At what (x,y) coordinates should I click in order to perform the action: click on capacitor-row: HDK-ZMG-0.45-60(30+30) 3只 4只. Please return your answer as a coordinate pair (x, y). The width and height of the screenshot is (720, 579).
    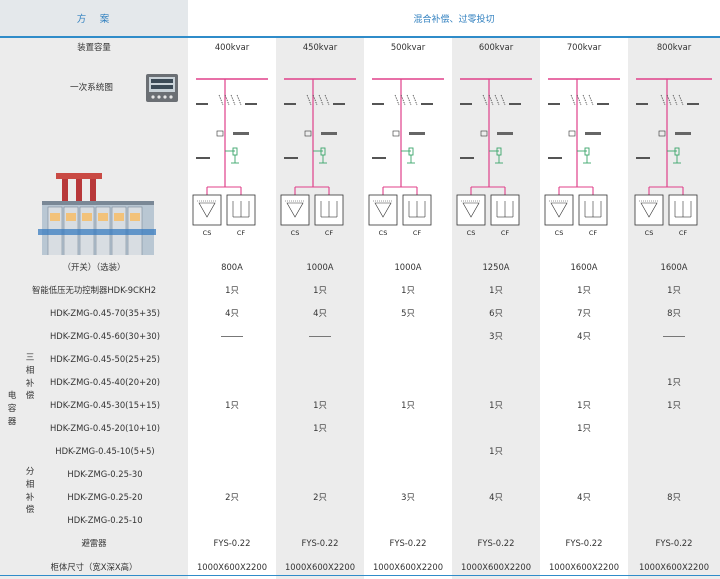
    Looking at the image, I should click on (360, 335).